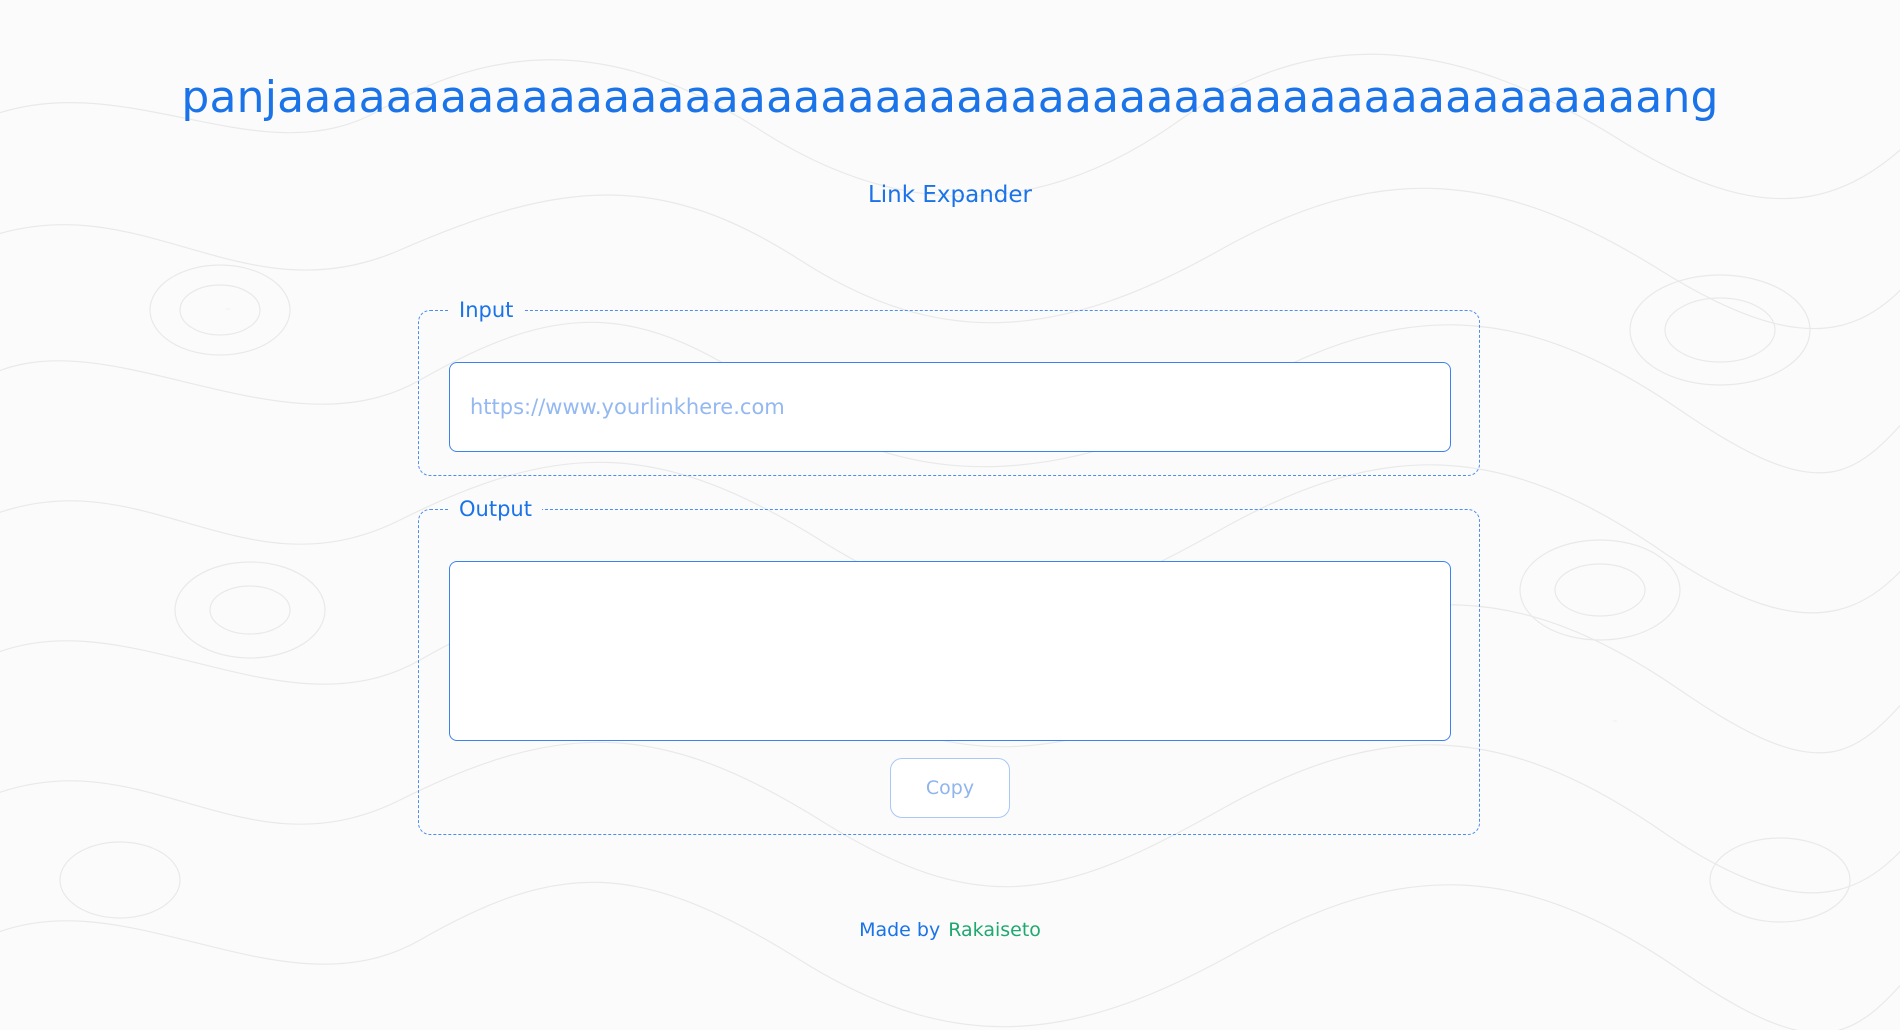  I want to click on input-legend: Input, so click(486, 310).